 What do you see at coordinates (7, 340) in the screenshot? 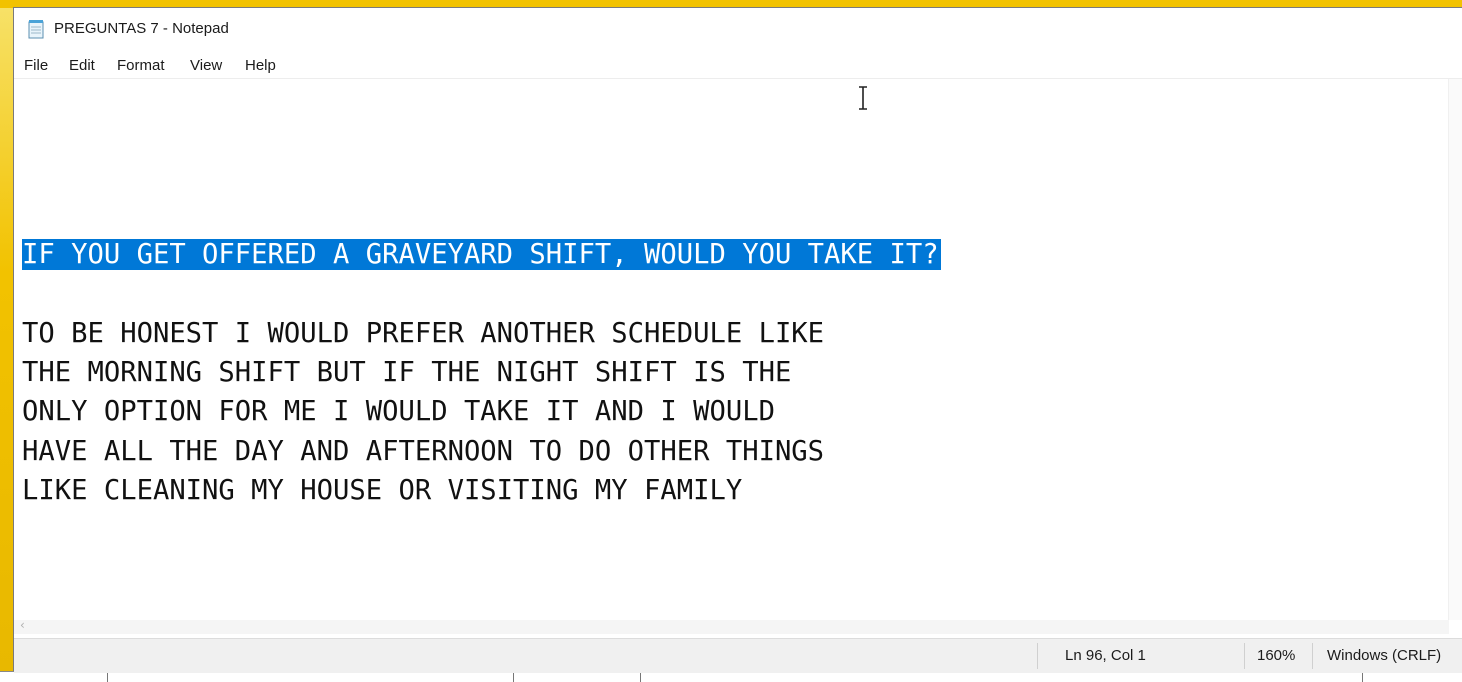
I see `desktop-background` at bounding box center [7, 340].